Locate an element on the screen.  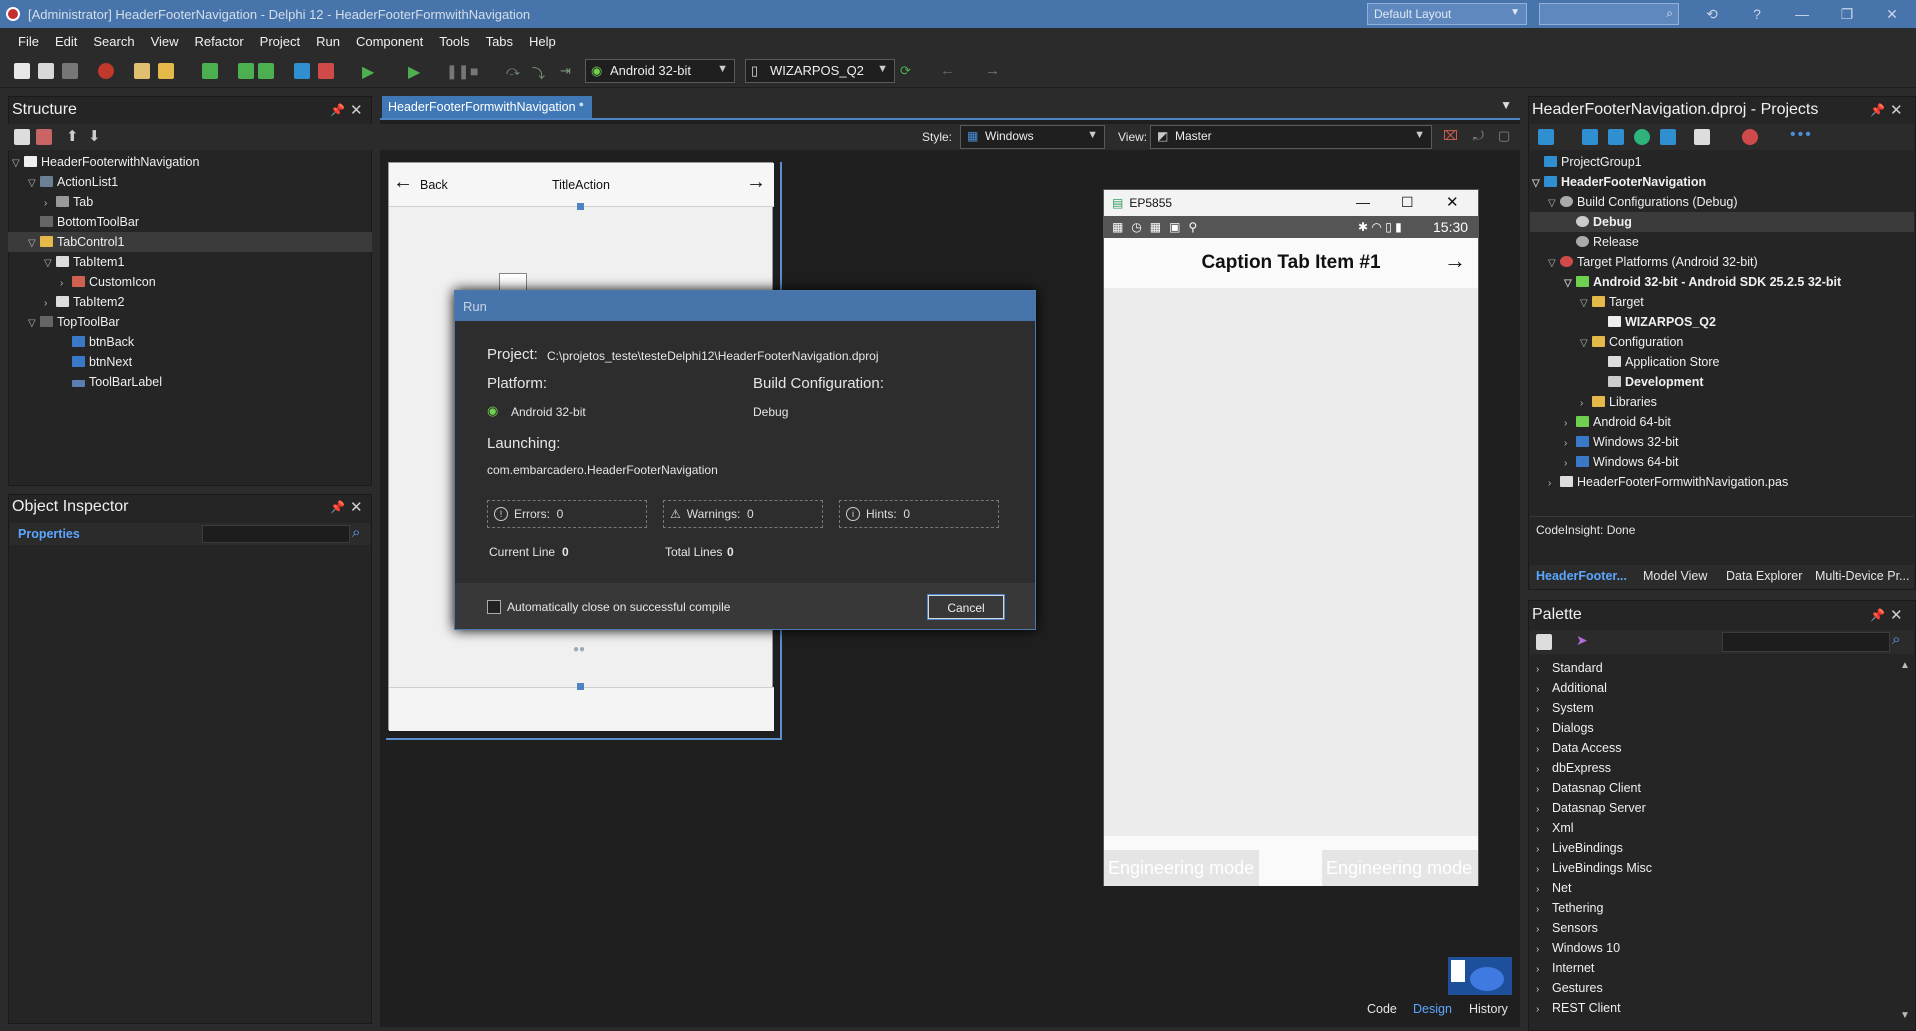
sync-icon is located at coordinates (1642, 137).